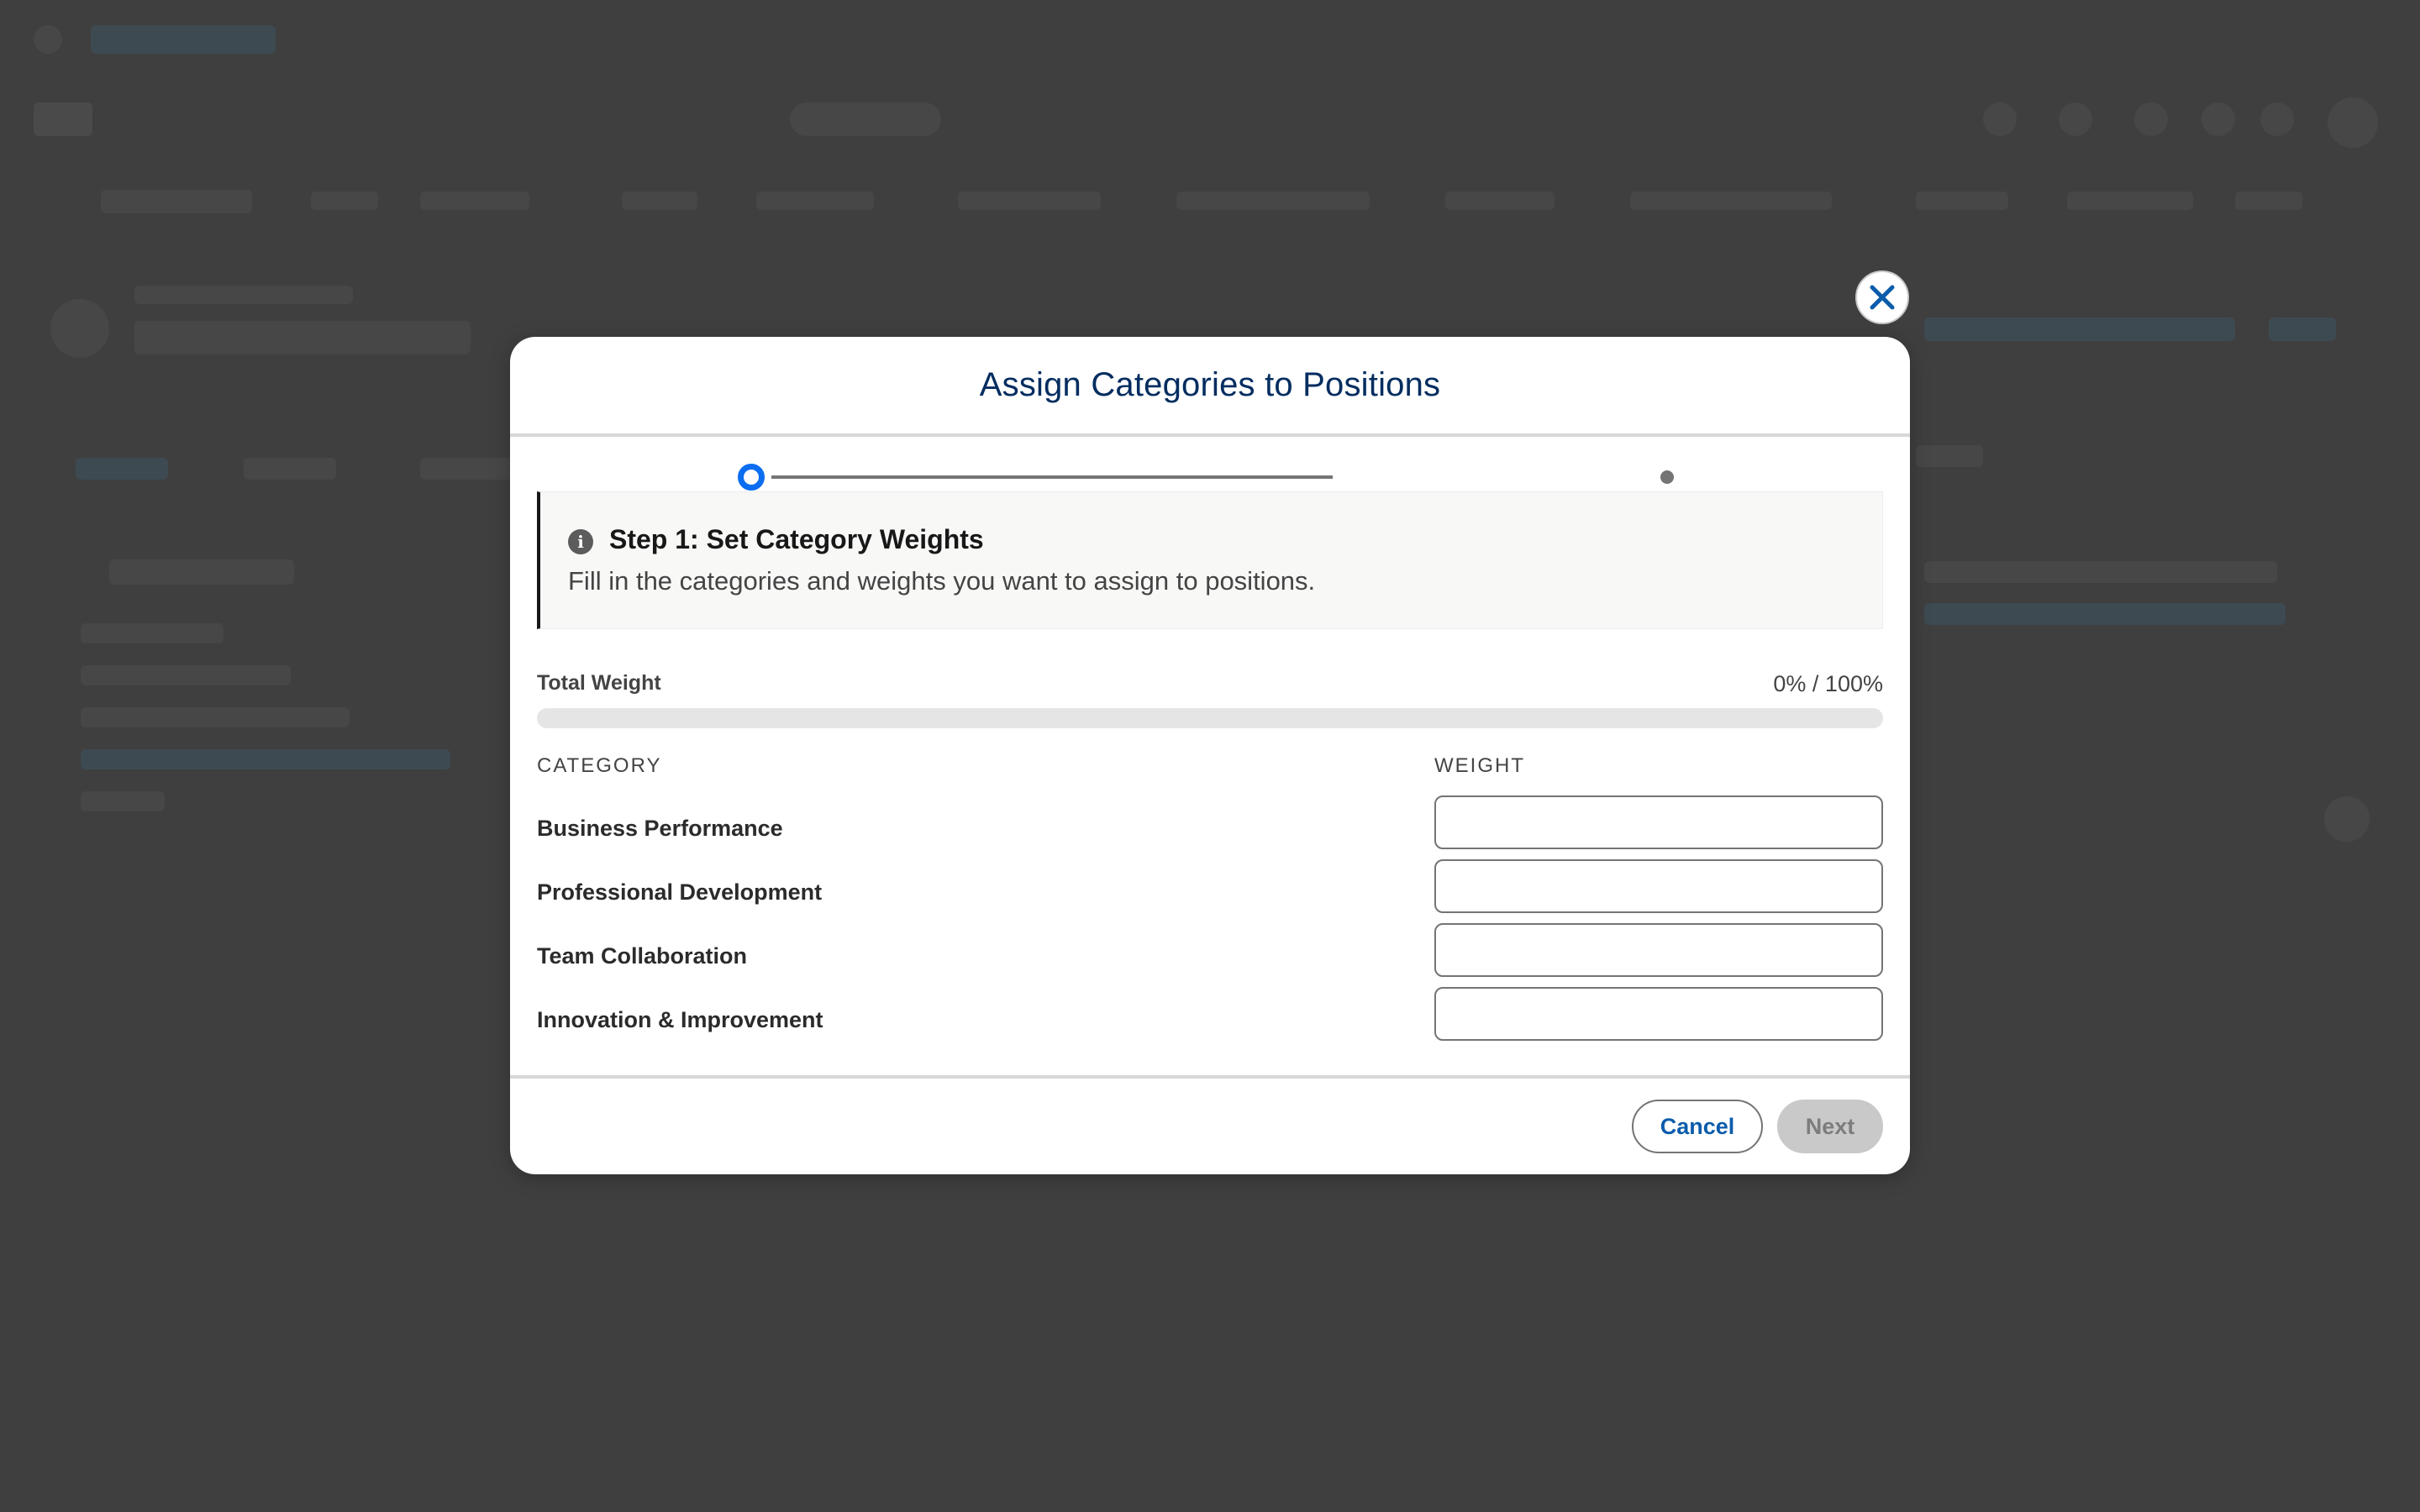 The image size is (2420, 1512). What do you see at coordinates (1210, 384) in the screenshot?
I see `modal-title: Assign Categories to Positions` at bounding box center [1210, 384].